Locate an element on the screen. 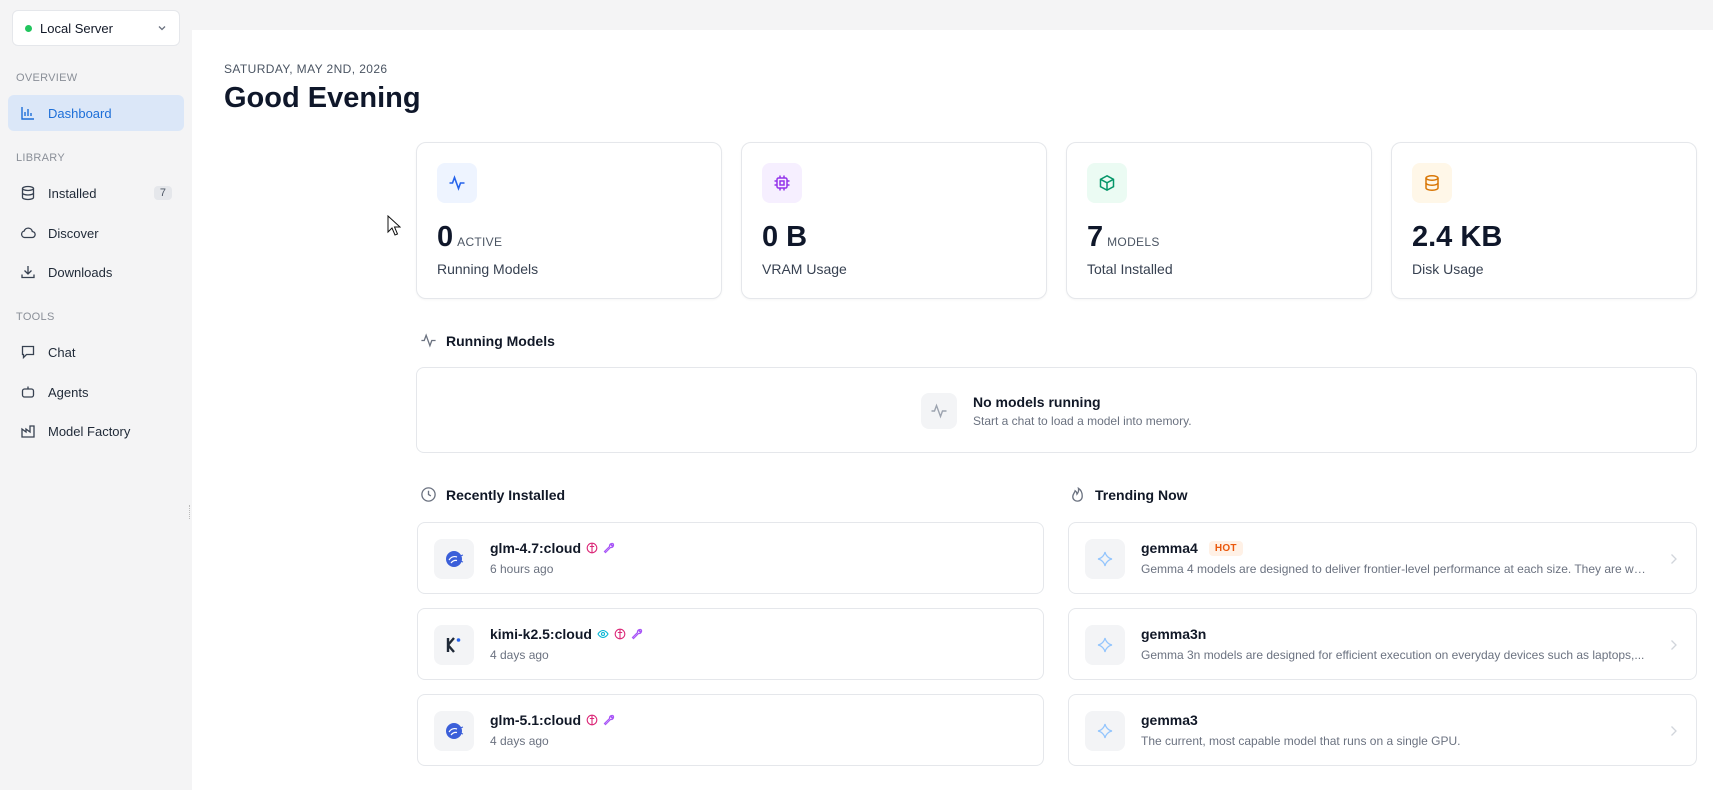 The image size is (1713, 790). section-tools: TOOLS is located at coordinates (35, 317).